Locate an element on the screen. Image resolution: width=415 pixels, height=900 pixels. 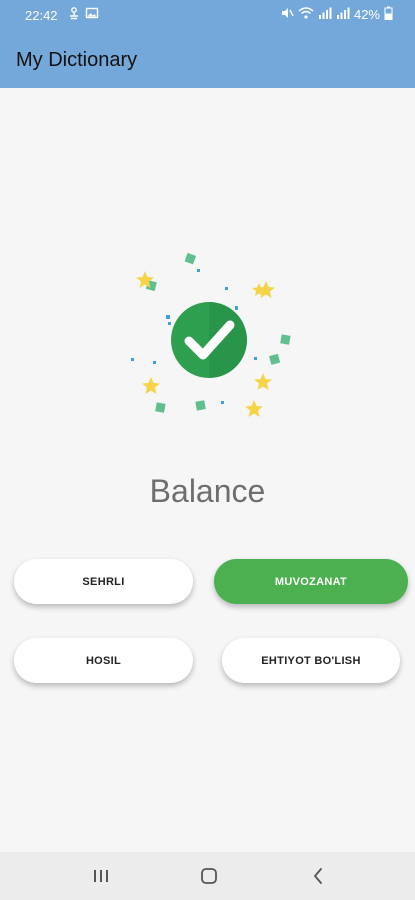
option-button-ehtiyot-bolish: EHTIYOT BO'LISH is located at coordinates (311, 660).